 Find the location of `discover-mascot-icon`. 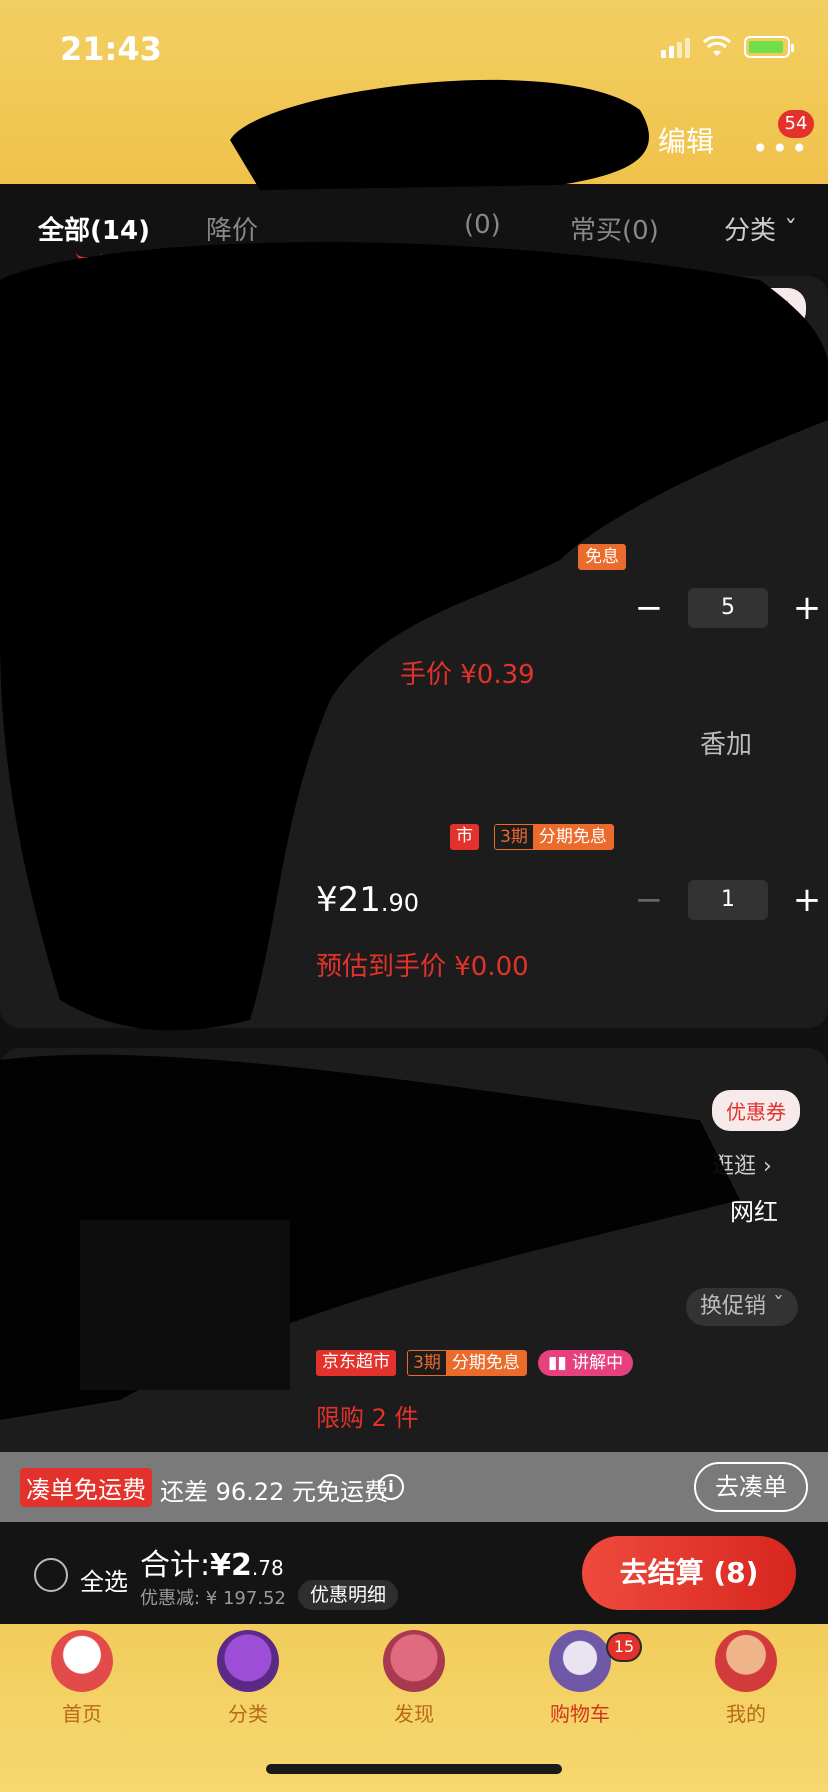

discover-mascot-icon is located at coordinates (414, 1661).